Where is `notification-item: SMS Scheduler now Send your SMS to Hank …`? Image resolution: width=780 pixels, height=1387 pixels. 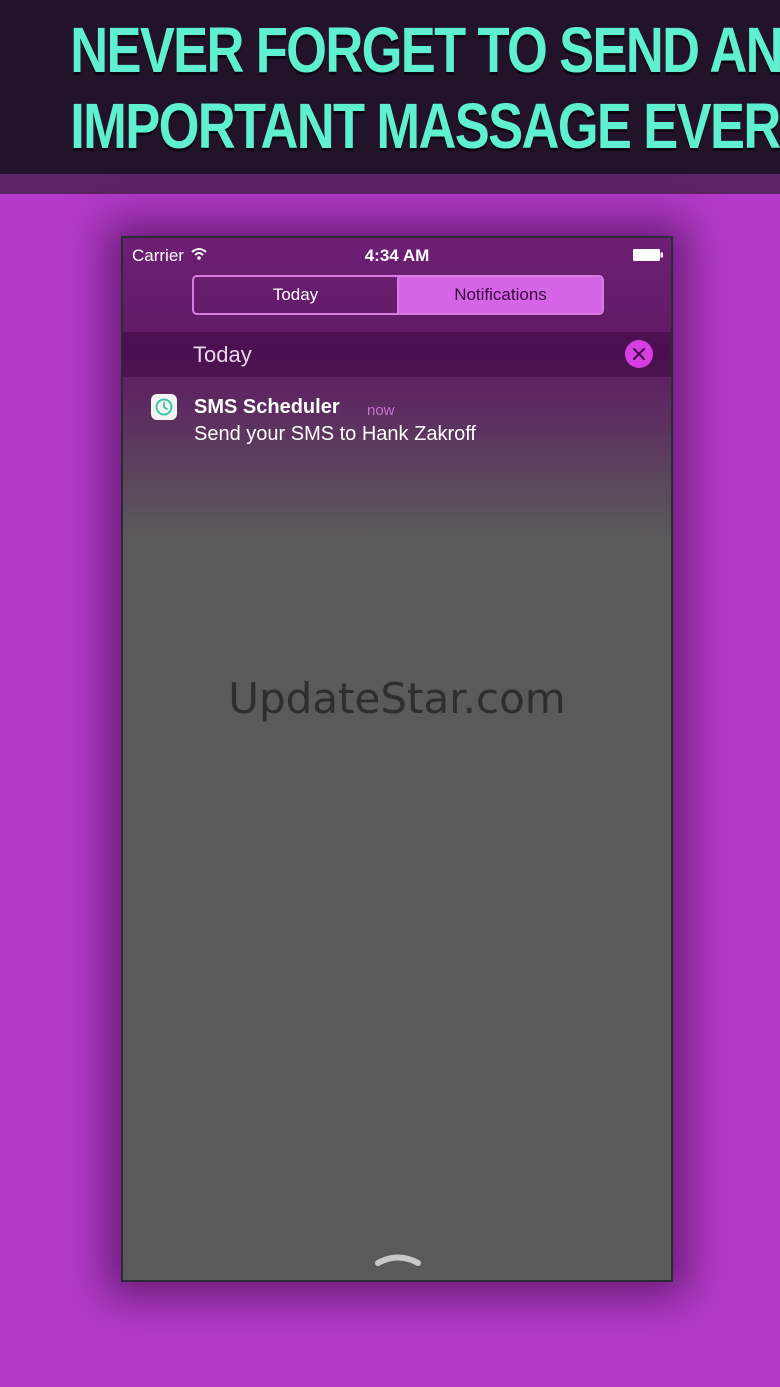
notification-item: SMS Scheduler now Send your SMS to Hank … is located at coordinates (397, 423).